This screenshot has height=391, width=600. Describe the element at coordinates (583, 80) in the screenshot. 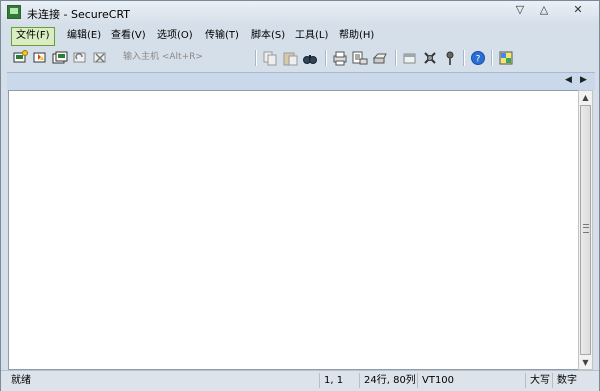

I see `tab-scroll-right-icon: ▶` at that location.